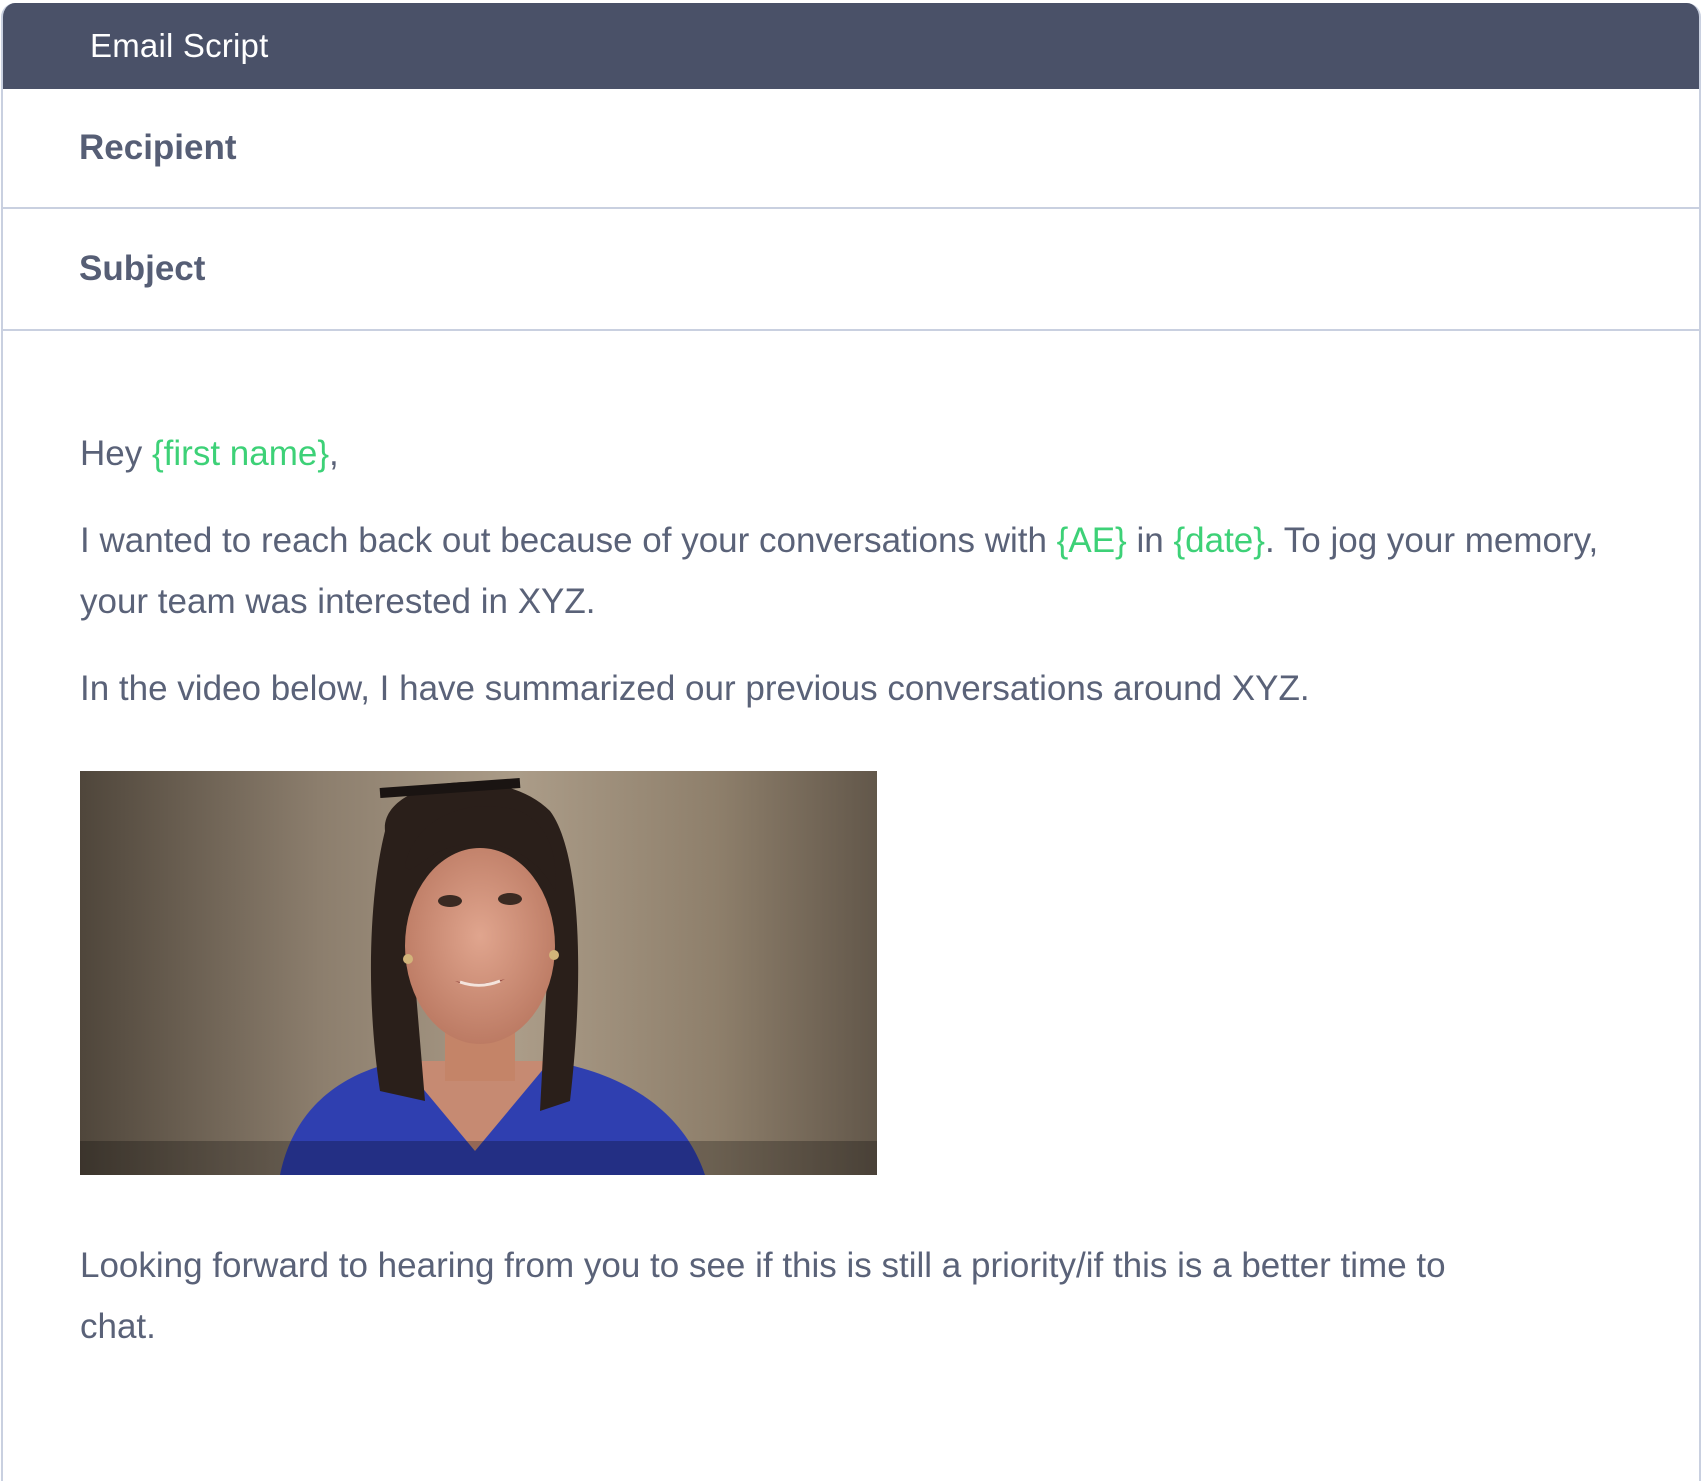 The height and width of the screenshot is (1481, 1703). I want to click on subject-label: Subject, so click(142, 268).